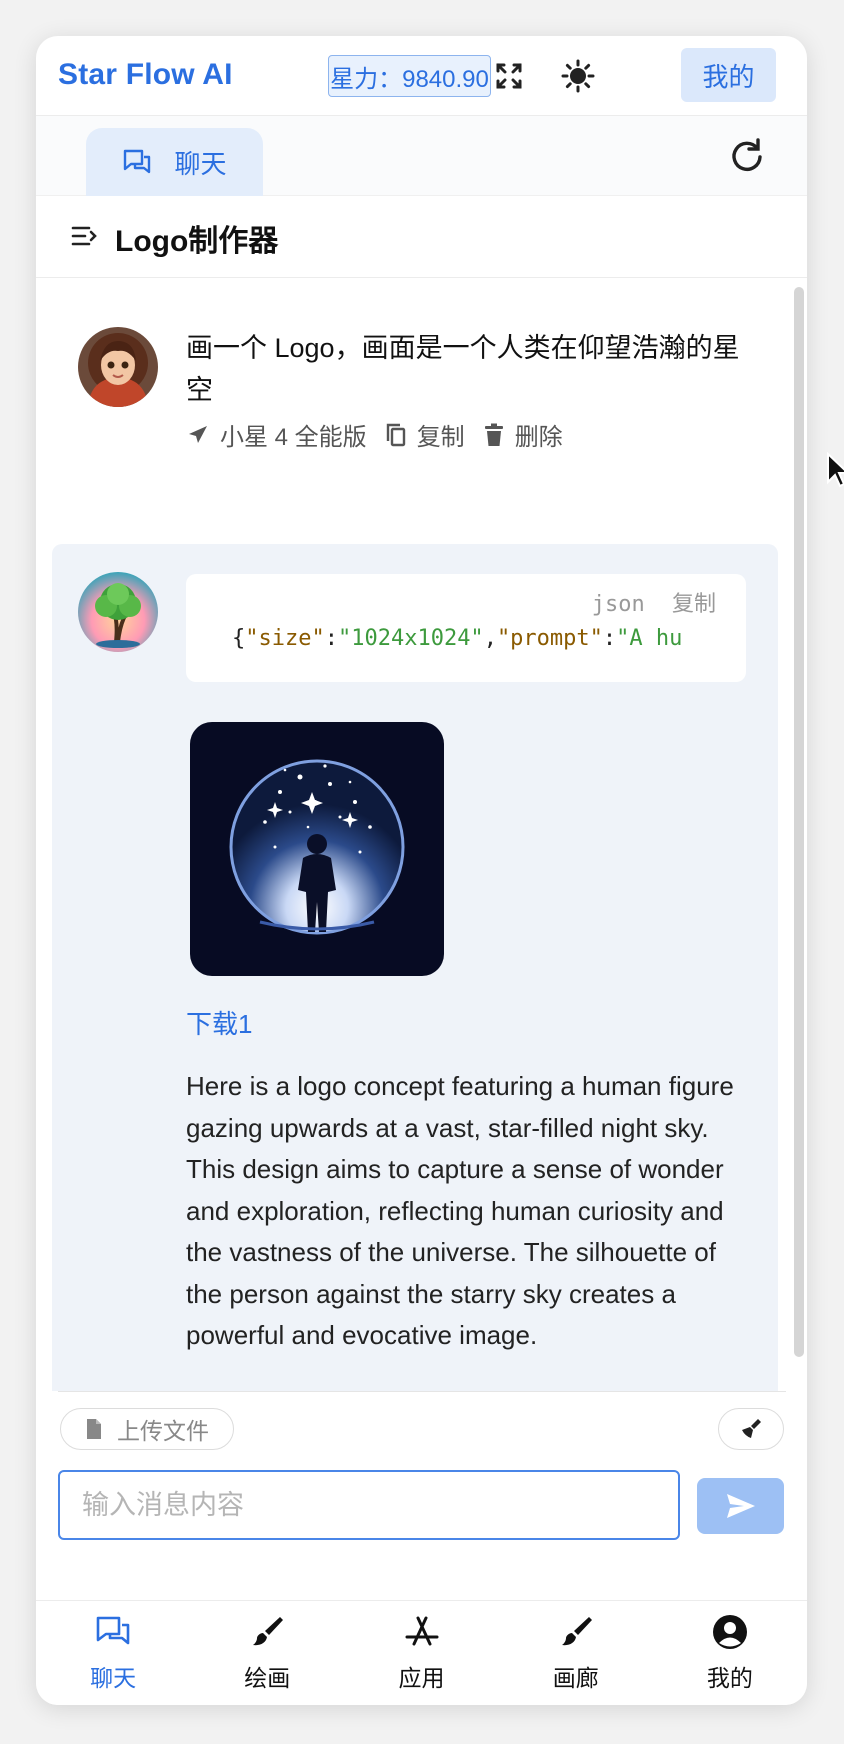 The height and width of the screenshot is (1744, 844). What do you see at coordinates (730, 1632) in the screenshot?
I see `user-circle-icon` at bounding box center [730, 1632].